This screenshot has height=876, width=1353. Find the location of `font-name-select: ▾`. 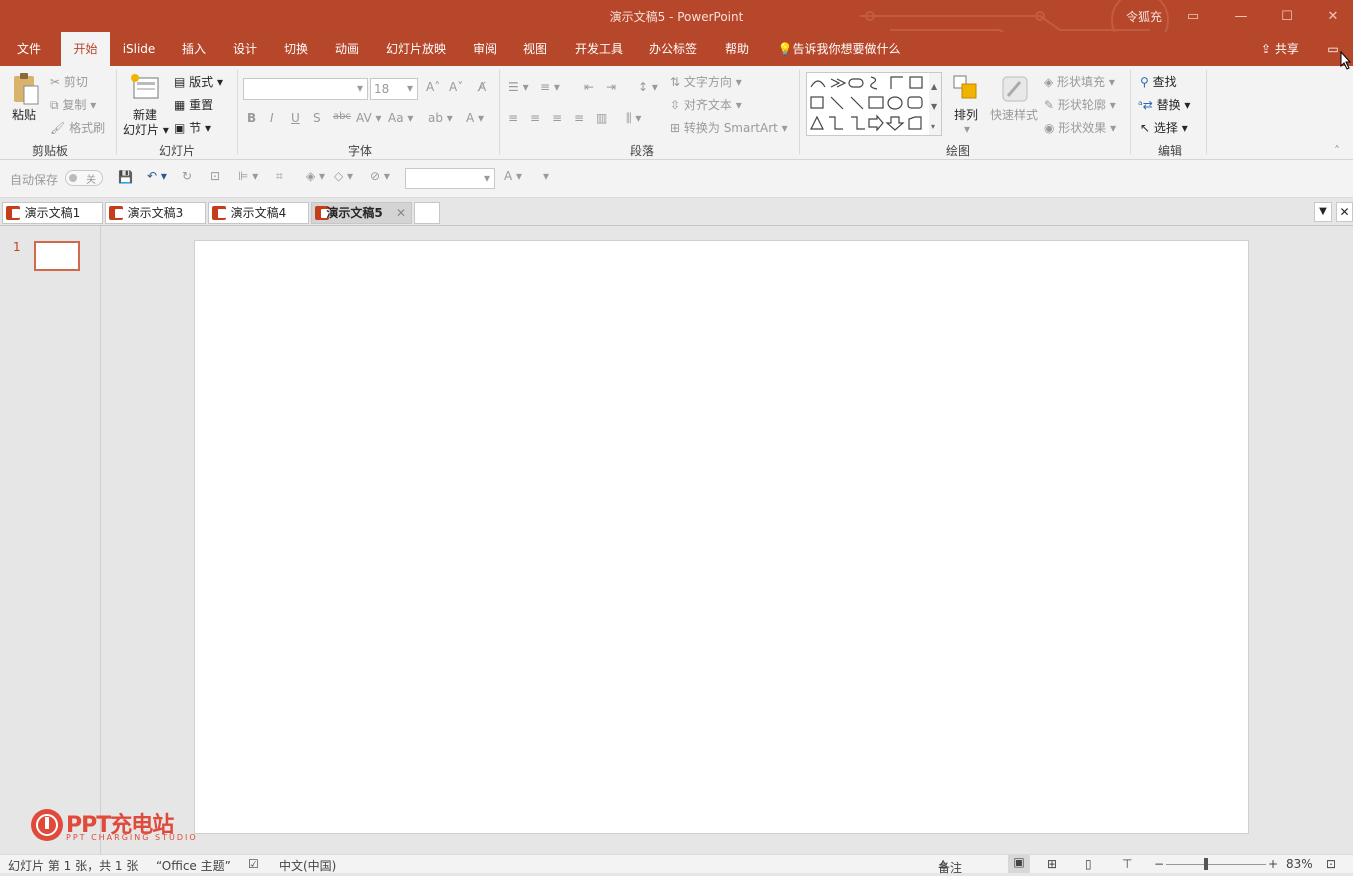

font-name-select: ▾ is located at coordinates (305, 89).